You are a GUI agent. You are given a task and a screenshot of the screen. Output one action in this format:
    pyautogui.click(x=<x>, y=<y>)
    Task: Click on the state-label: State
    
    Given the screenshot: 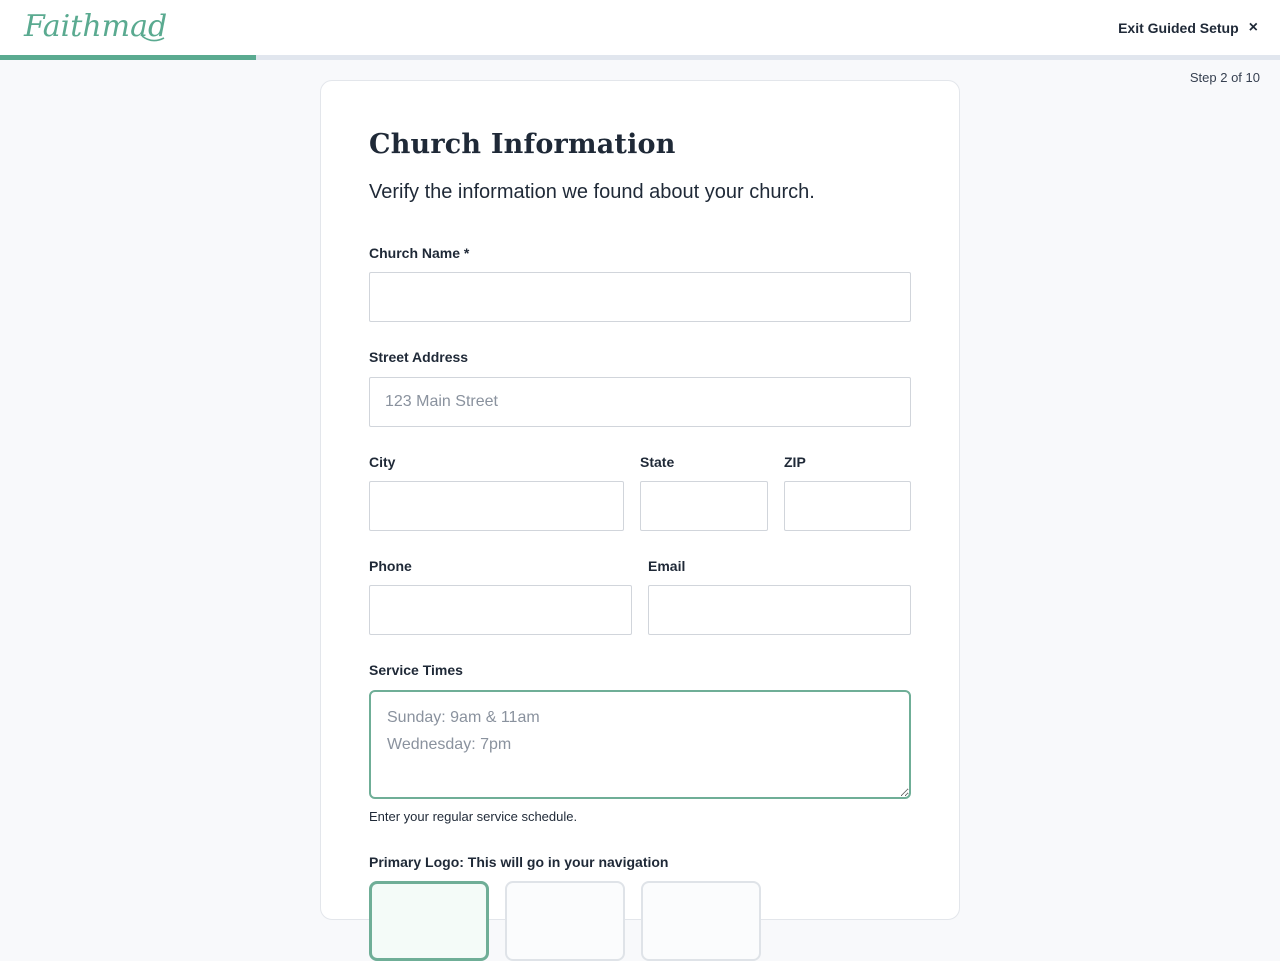 What is the action you would take?
    pyautogui.click(x=657, y=462)
    